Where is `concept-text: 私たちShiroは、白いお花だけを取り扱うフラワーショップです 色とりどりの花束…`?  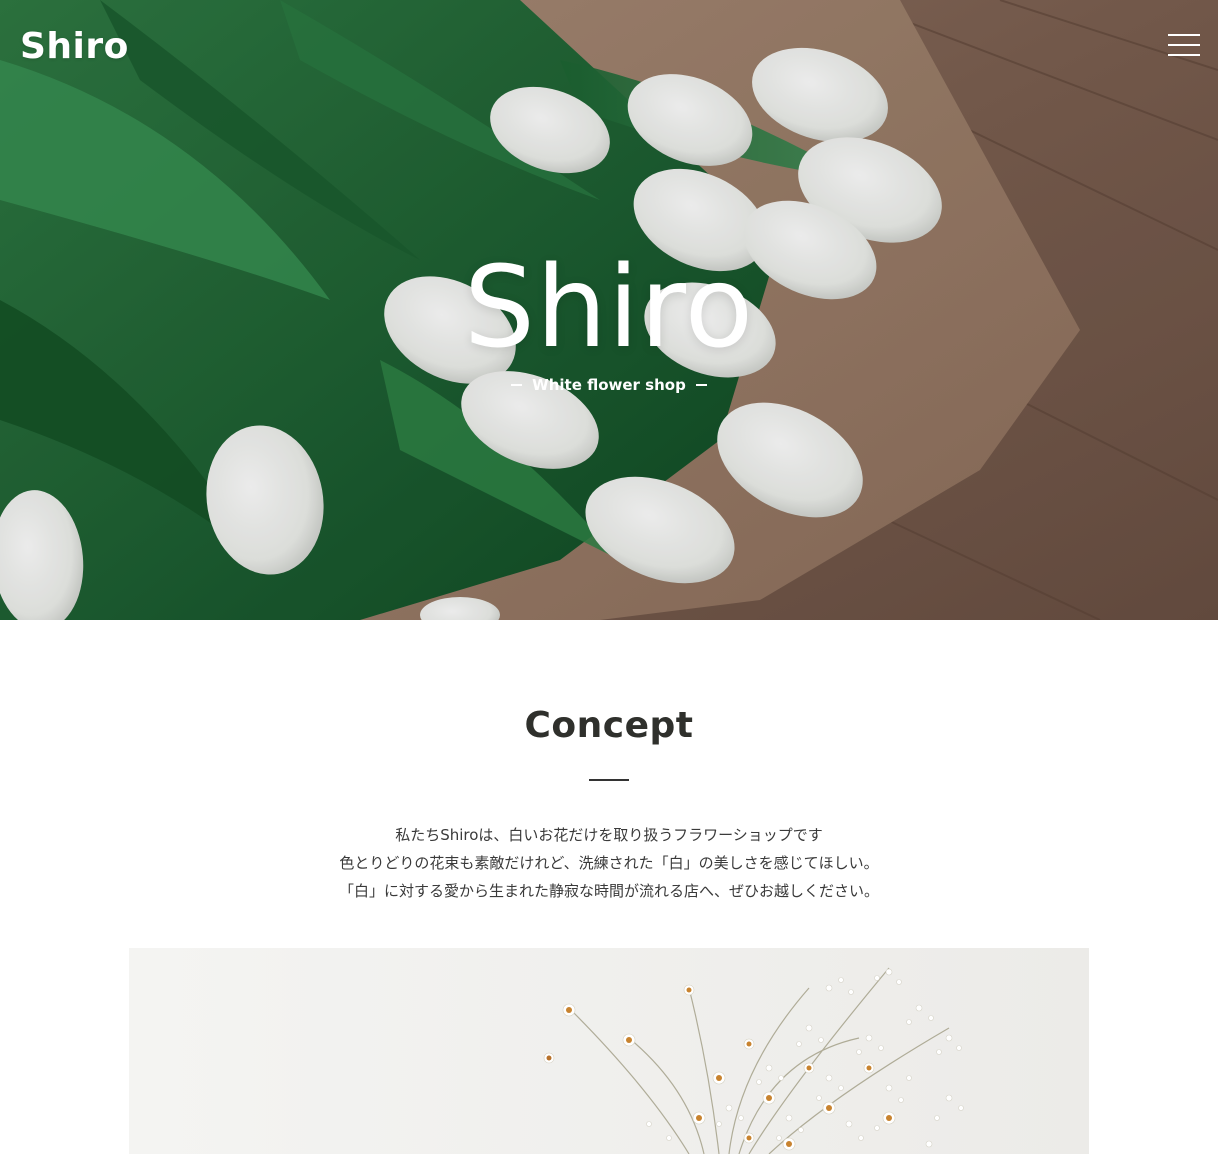 concept-text: 私たちShiroは、白いお花だけを取り扱うフラワーショップです 色とりどりの花束… is located at coordinates (609, 863).